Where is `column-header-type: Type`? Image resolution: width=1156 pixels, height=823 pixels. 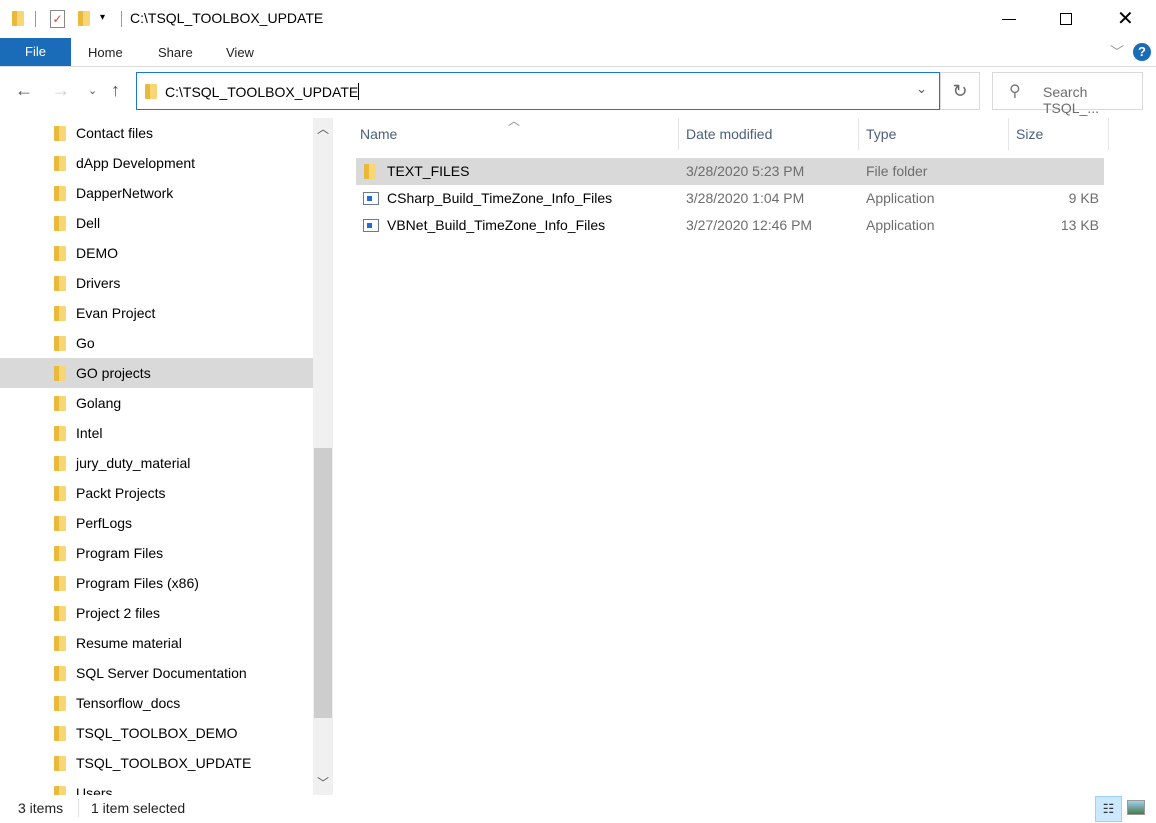 column-header-type: Type is located at coordinates (881, 134).